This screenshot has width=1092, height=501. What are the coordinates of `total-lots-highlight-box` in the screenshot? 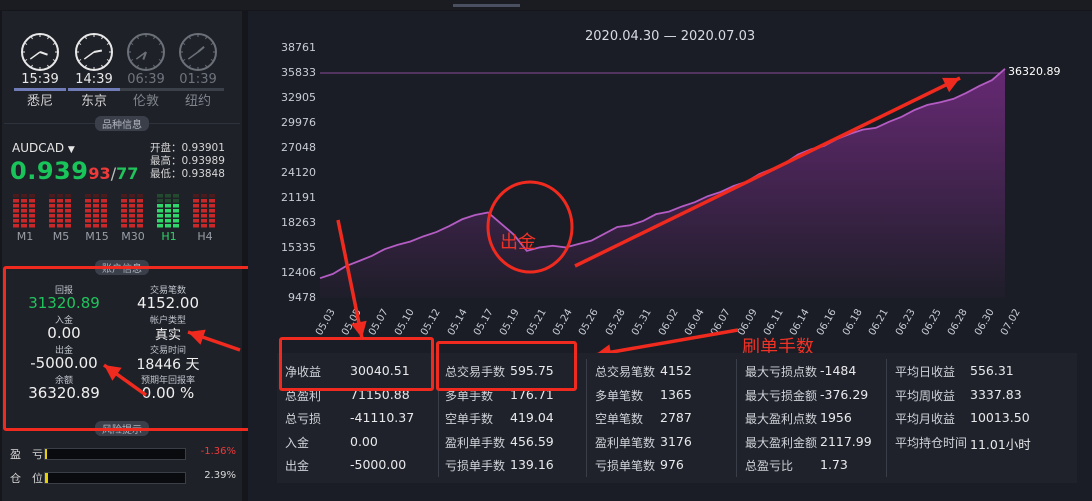 It's located at (506, 366).